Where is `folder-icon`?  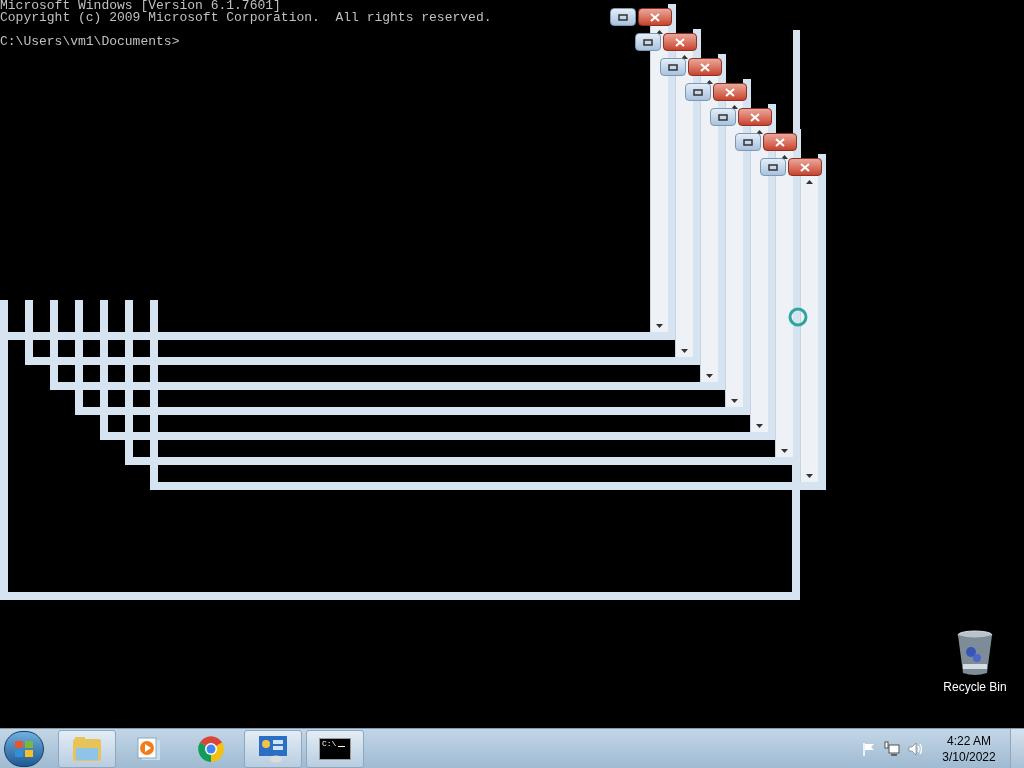
folder-icon is located at coordinates (87, 748).